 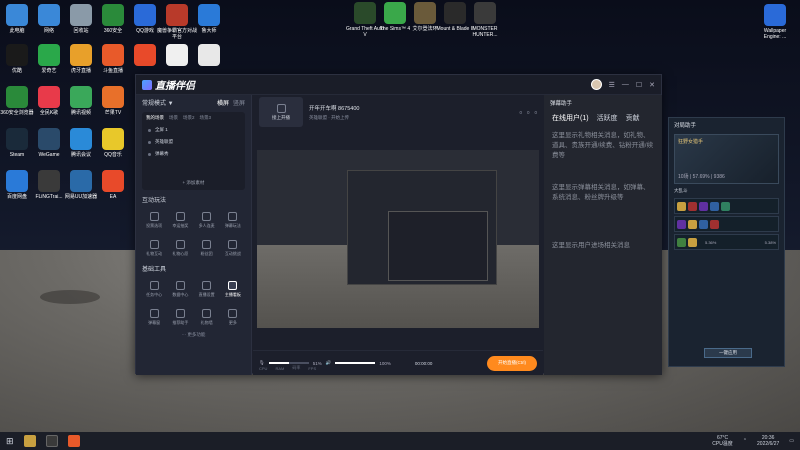 I want to click on feature-button: 主播看板, so click(x=233, y=289).